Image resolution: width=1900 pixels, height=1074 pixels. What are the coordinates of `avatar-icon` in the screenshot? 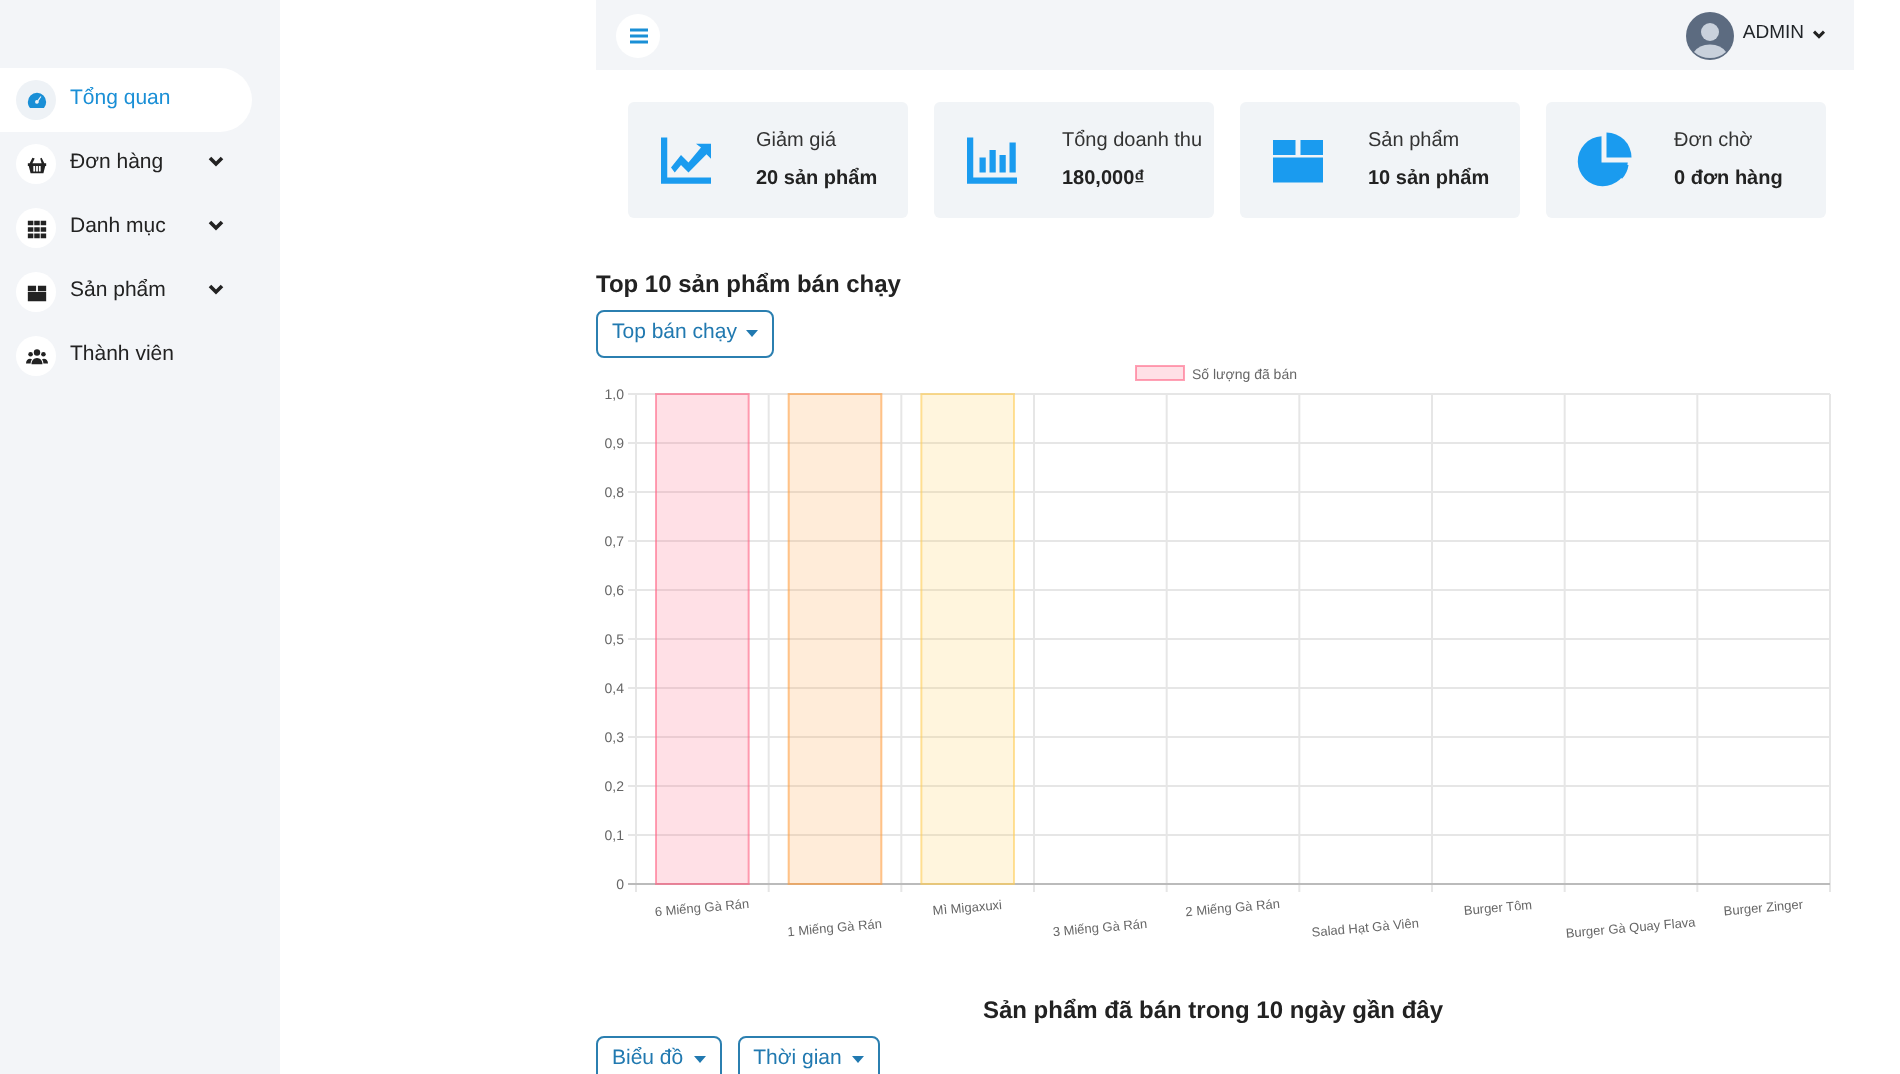 It's located at (1710, 35).